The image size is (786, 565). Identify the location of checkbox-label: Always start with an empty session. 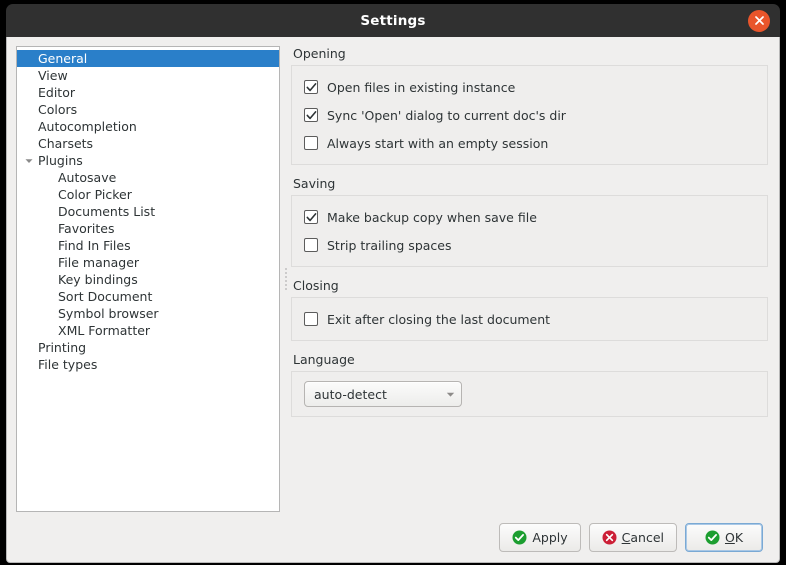
(438, 143).